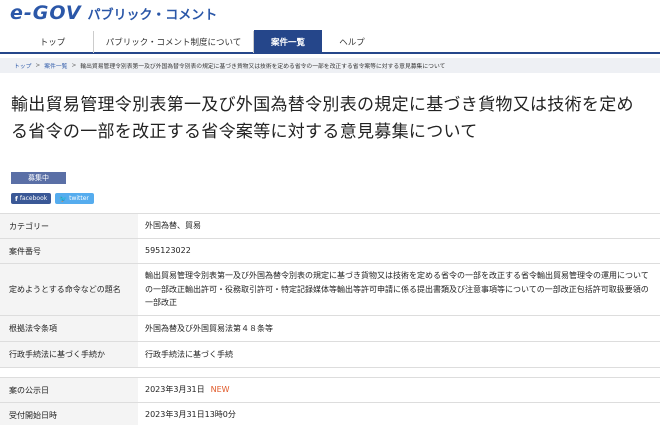  I want to click on global-nav: トップ パブリック・コメント制度について 案件一覧 ヘルプ, so click(330, 42).